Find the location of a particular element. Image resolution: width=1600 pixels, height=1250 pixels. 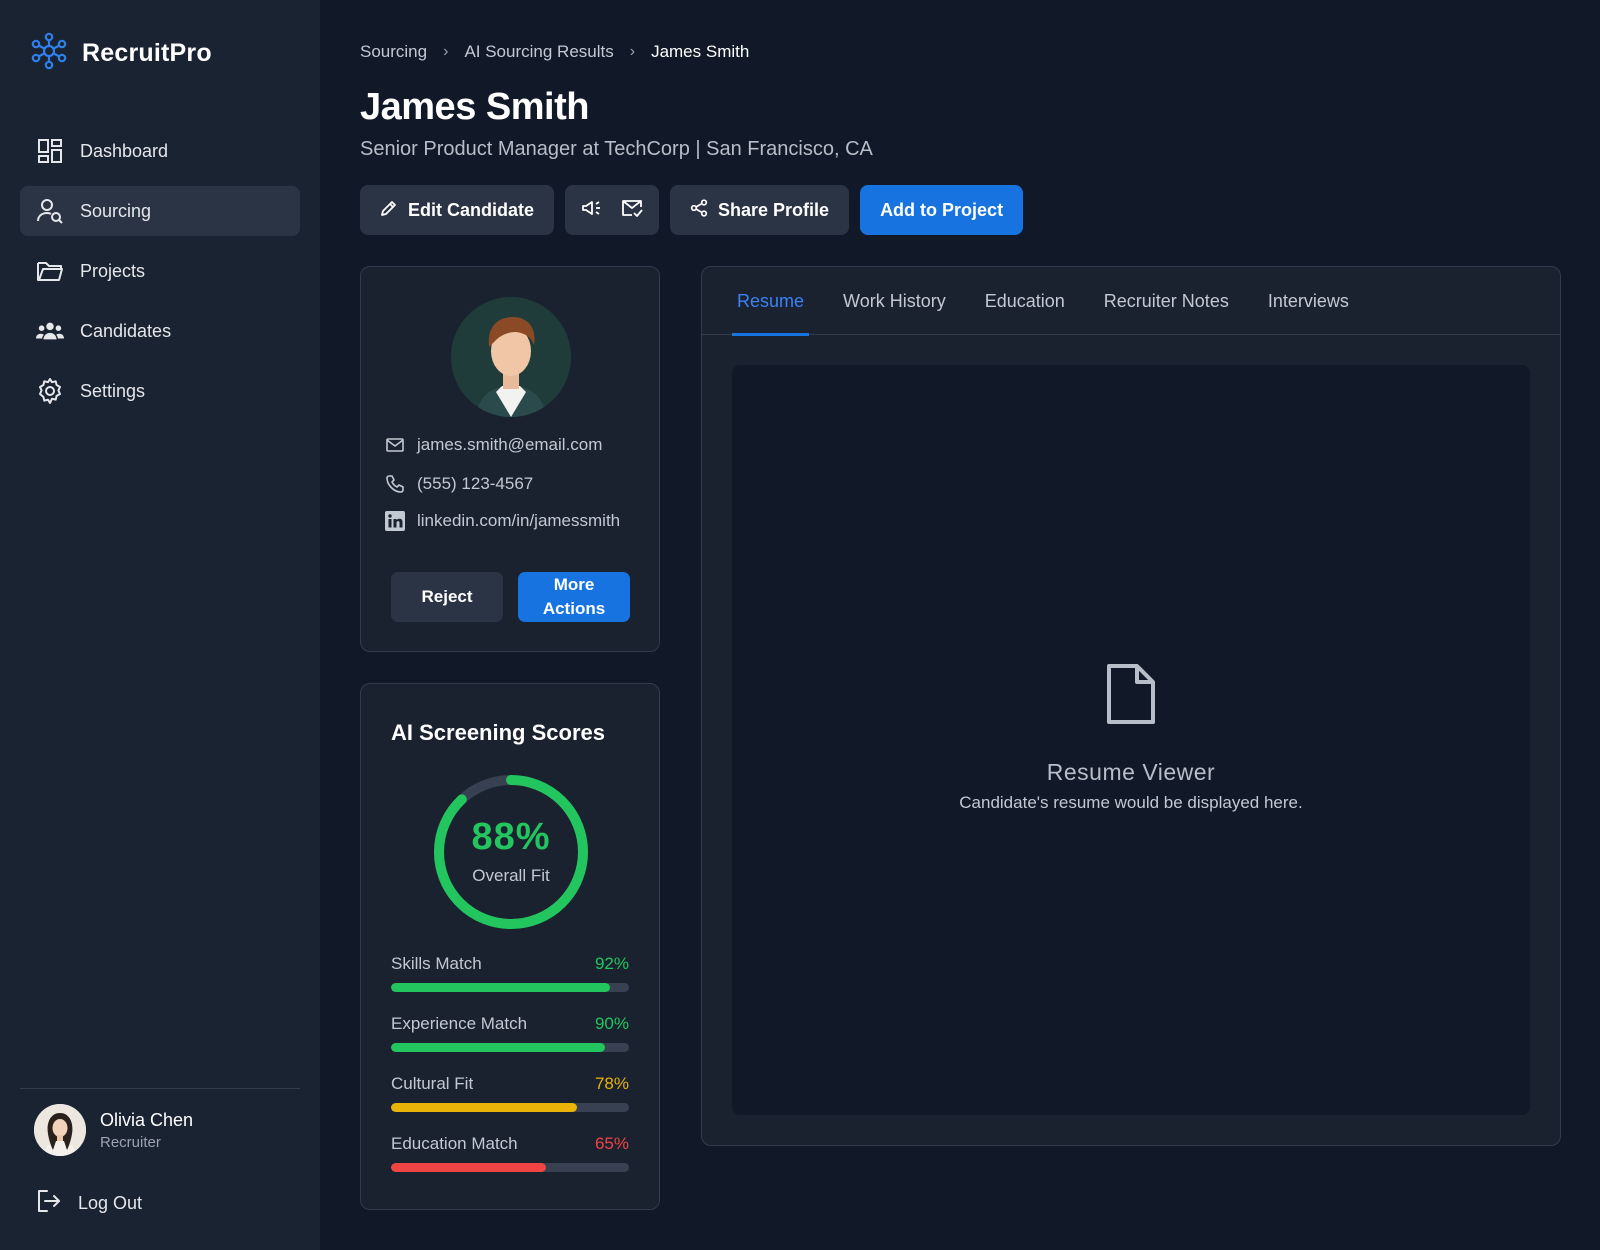

sidebar-item-candidates: Candidates is located at coordinates (160, 331).